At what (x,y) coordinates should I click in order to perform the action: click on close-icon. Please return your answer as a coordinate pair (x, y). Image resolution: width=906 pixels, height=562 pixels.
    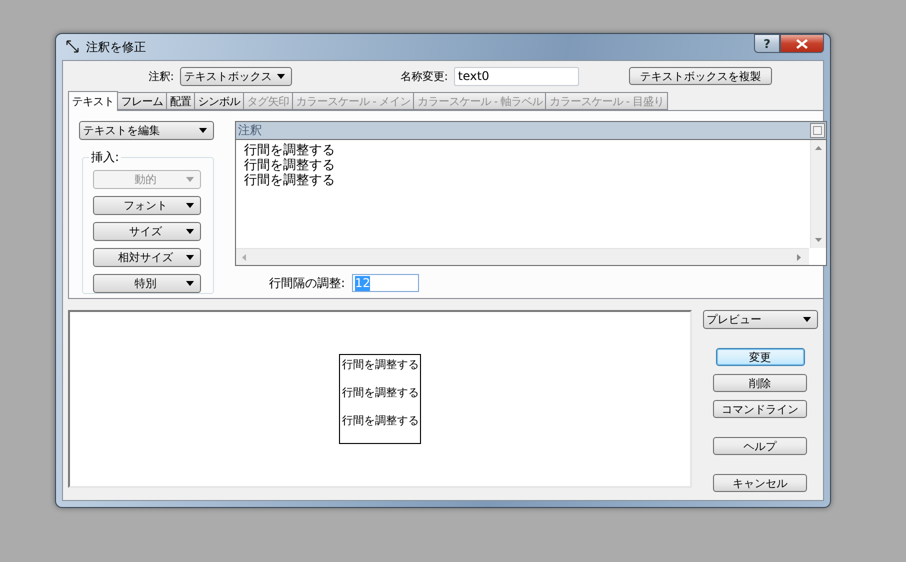
    Looking at the image, I should click on (802, 43).